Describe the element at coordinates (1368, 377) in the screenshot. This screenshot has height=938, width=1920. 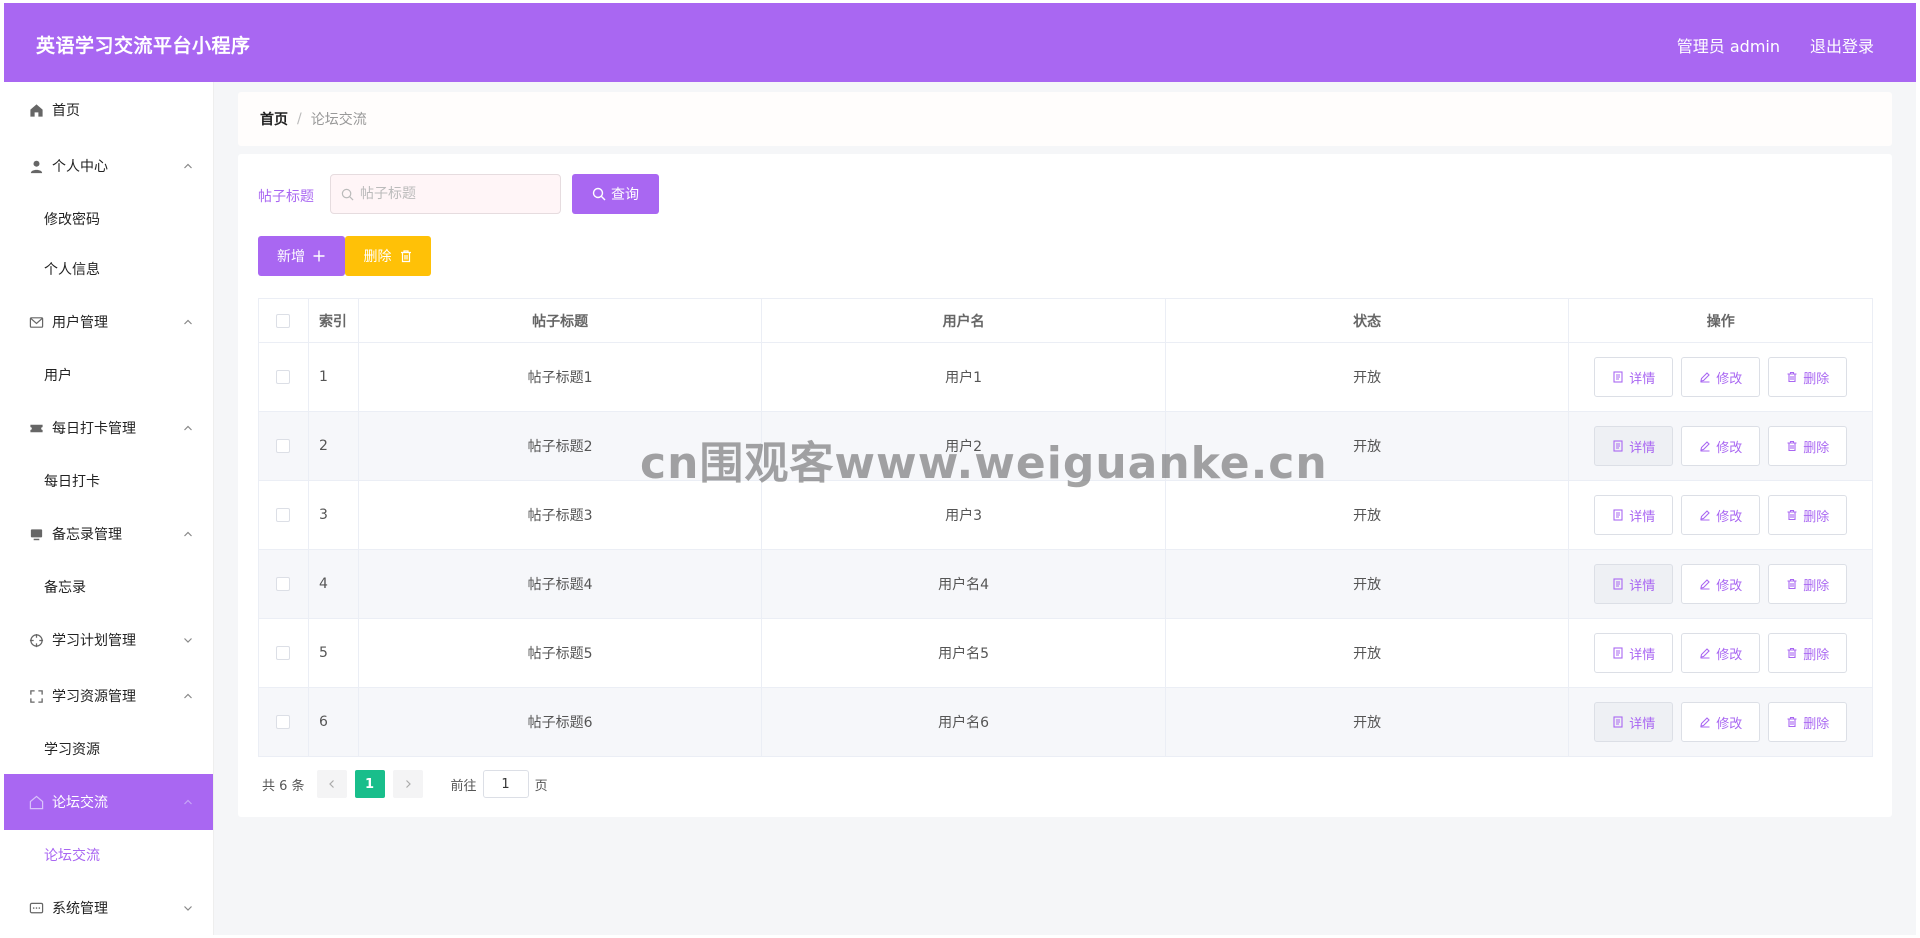
I see `row-status: 开放` at that location.